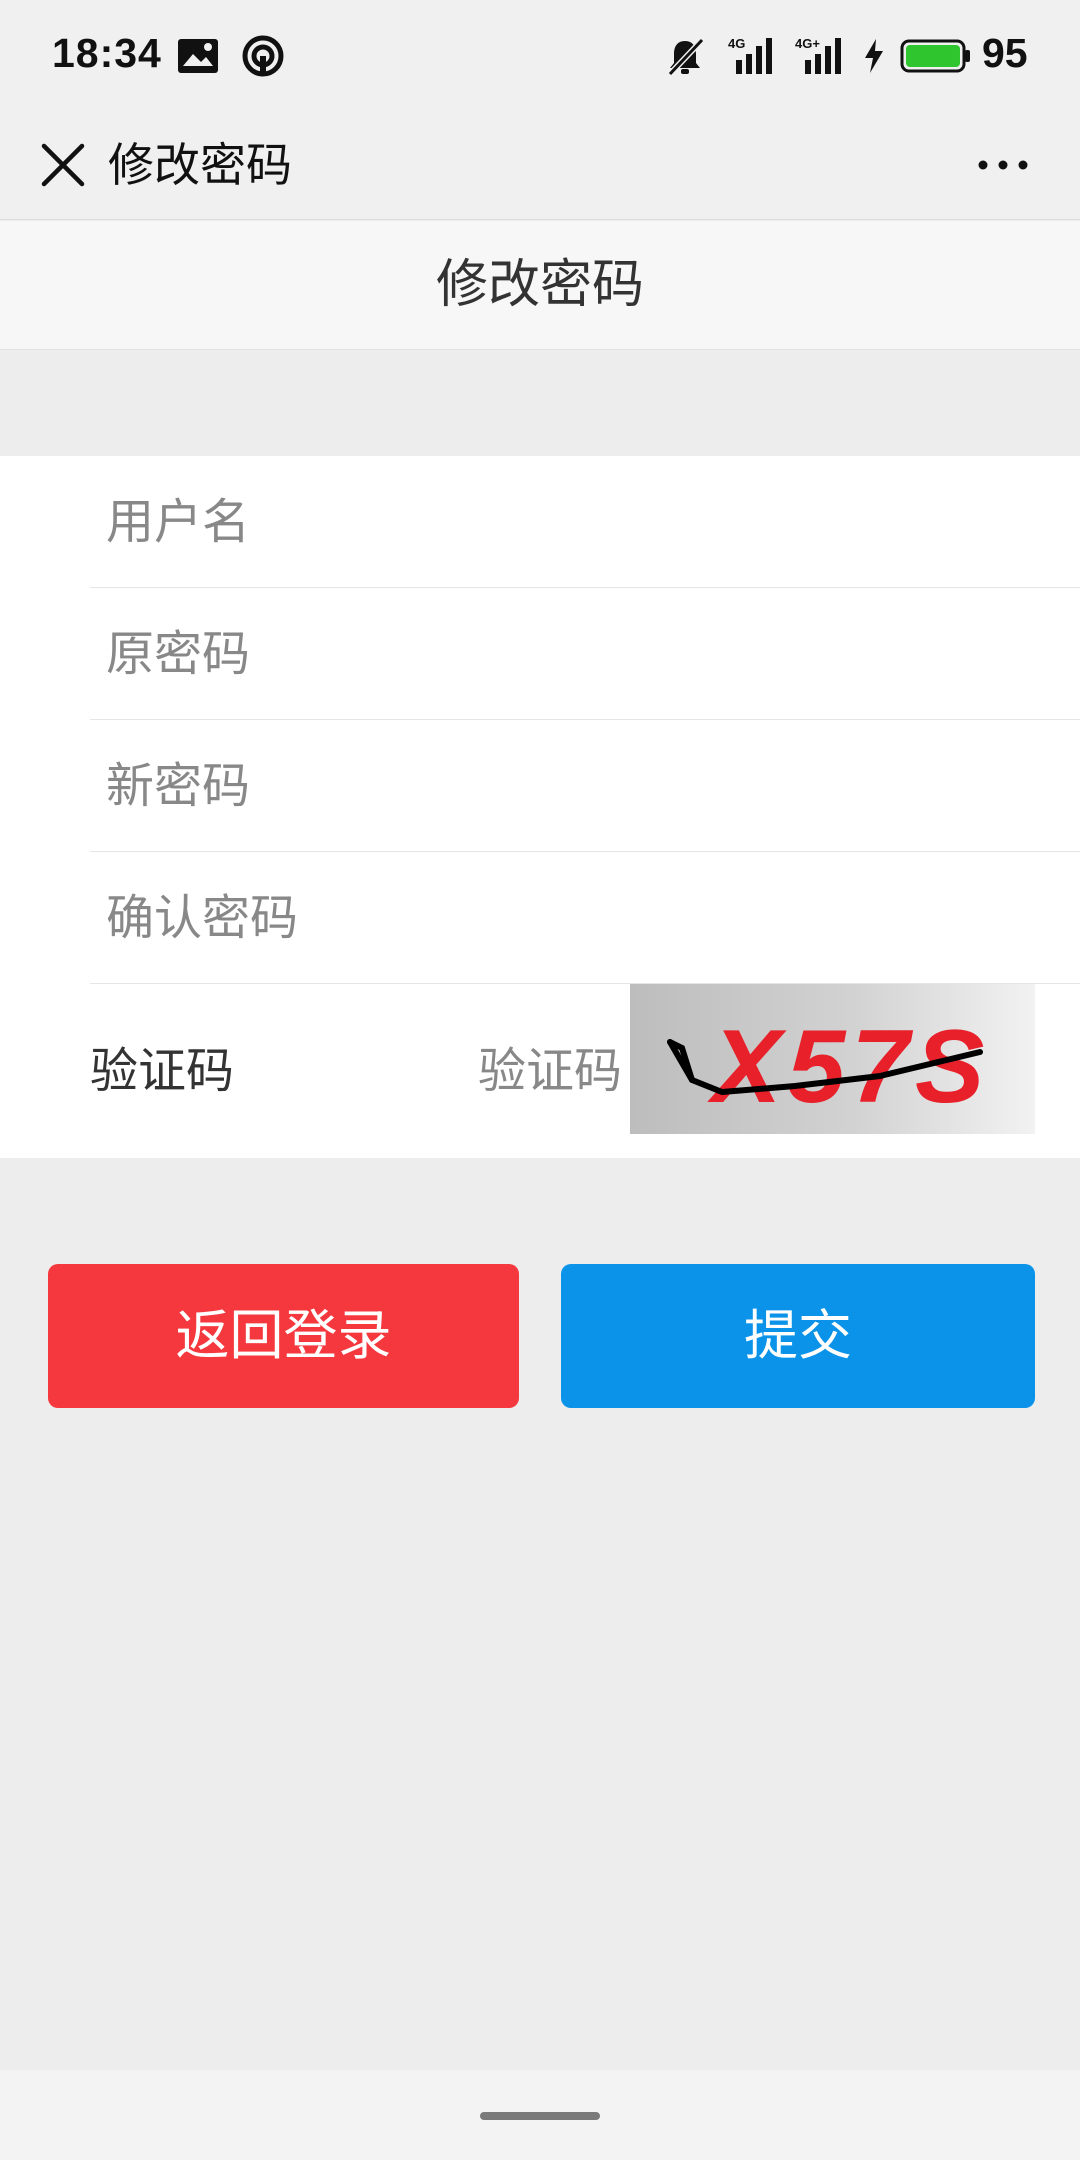  I want to click on page-title: 修改密码, so click(540, 285).